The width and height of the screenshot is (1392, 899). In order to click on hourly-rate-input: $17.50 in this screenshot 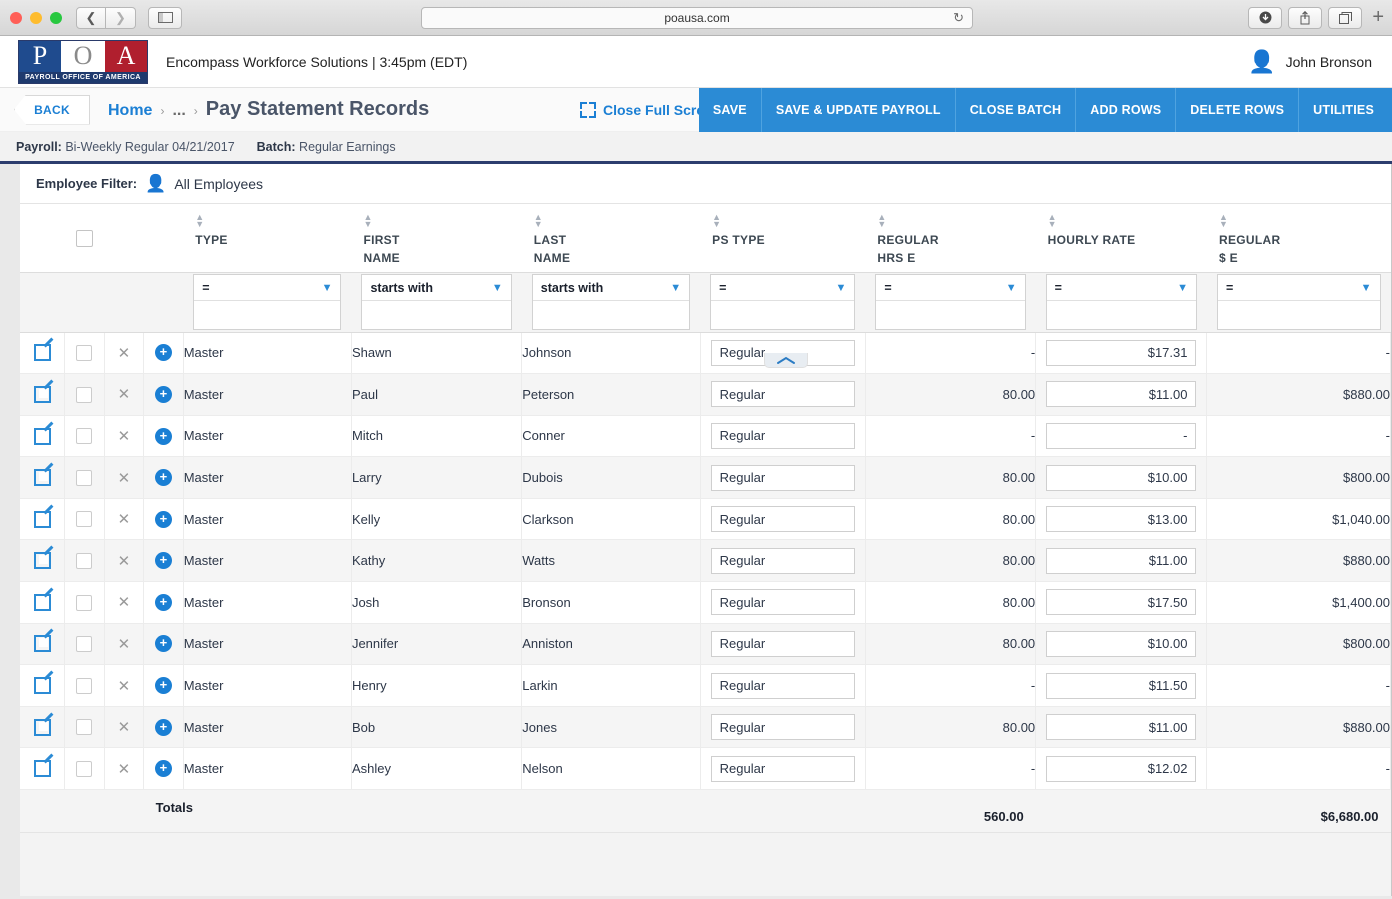, I will do `click(1121, 602)`.